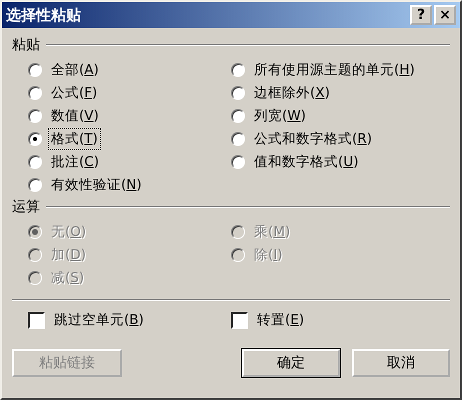 Image resolution: width=462 pixels, height=400 pixels. I want to click on radio-label: 有效性验证(N), so click(96, 185).